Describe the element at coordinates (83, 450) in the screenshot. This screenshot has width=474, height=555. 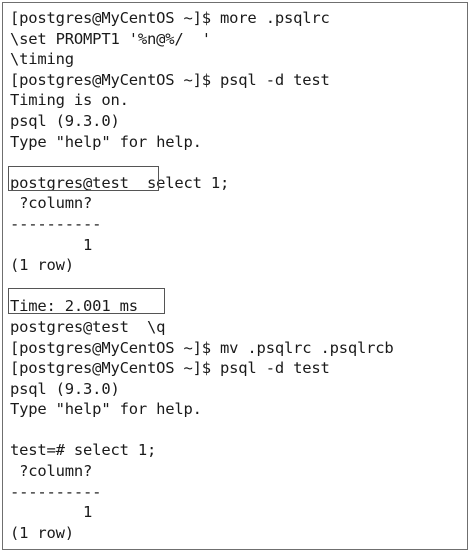
I see `terminal-line: test=# select 1;` at that location.